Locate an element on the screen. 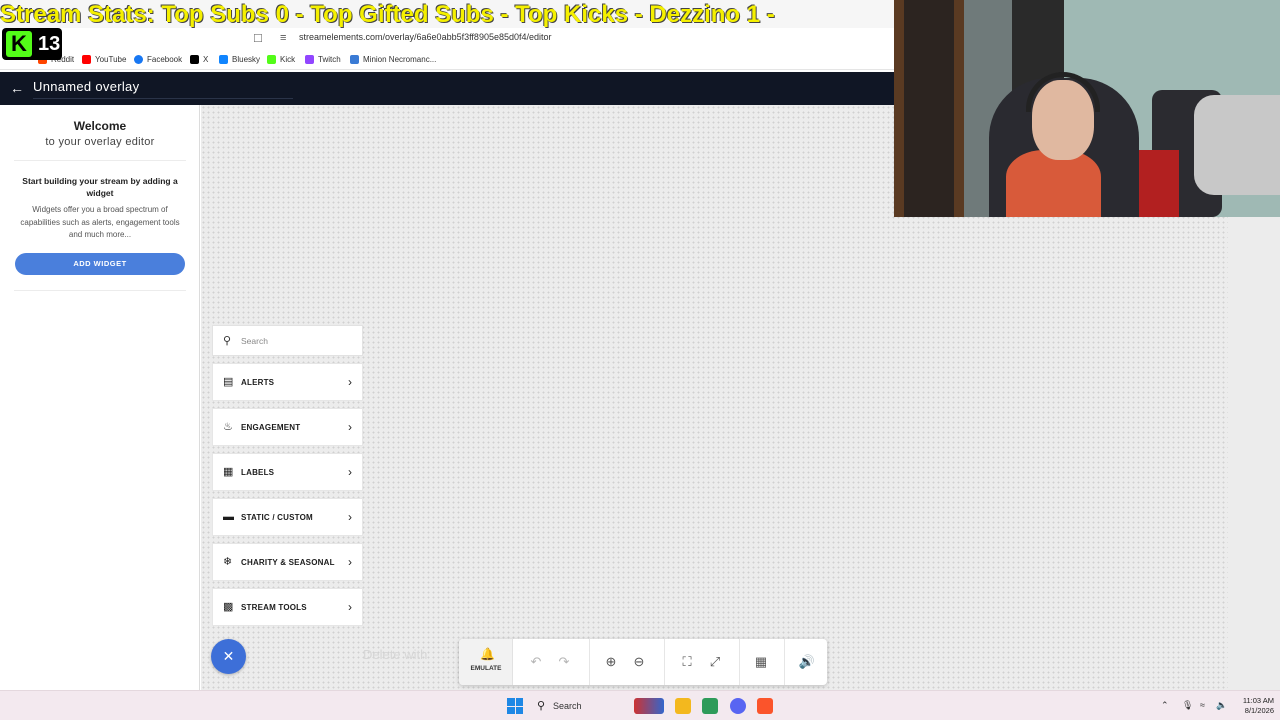  bookmark-twitch: Twitch is located at coordinates (323, 59).